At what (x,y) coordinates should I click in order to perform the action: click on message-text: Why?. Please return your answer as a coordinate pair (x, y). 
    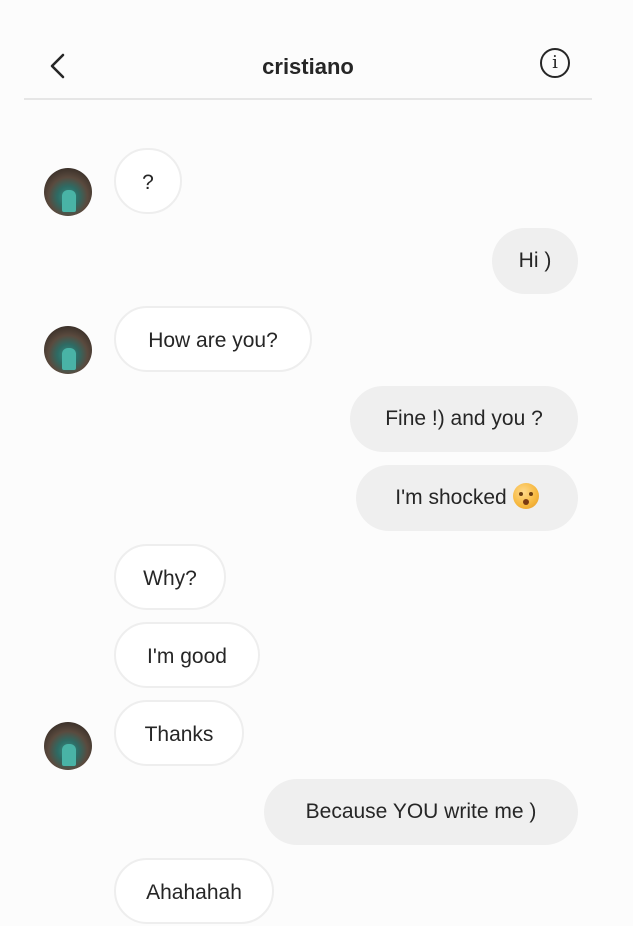
    Looking at the image, I should click on (170, 578).